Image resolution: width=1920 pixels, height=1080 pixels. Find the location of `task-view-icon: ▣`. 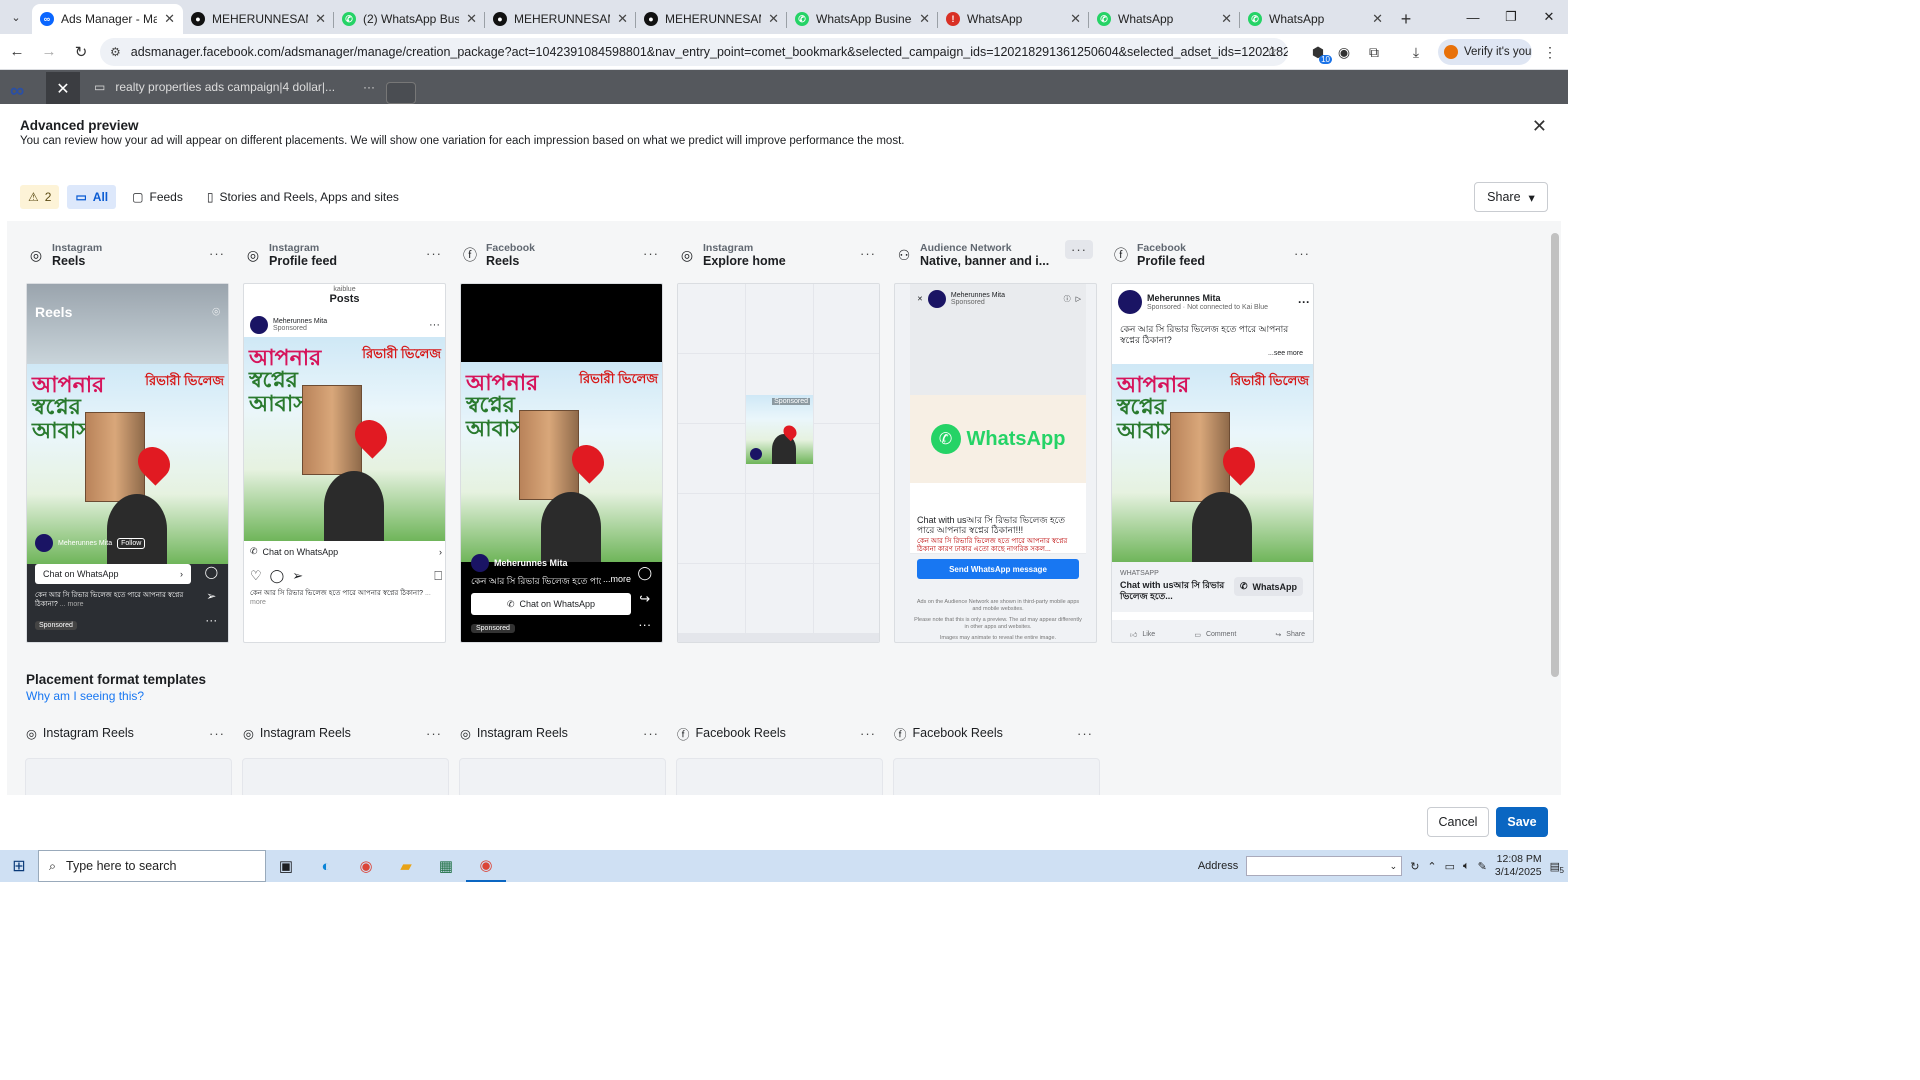

task-view-icon: ▣ is located at coordinates (286, 866).